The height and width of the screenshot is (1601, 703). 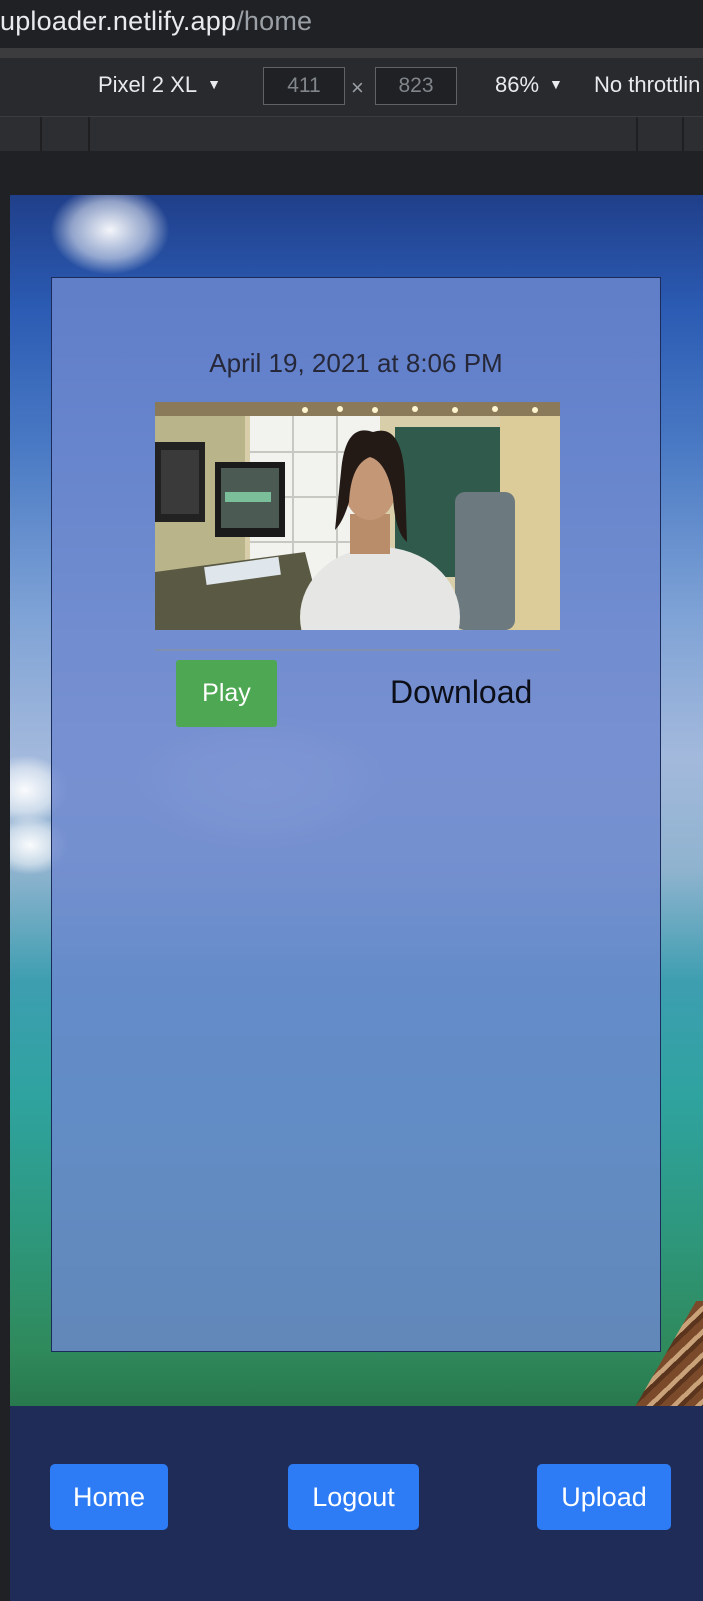 What do you see at coordinates (109, 1497) in the screenshot?
I see `home-button: Home` at bounding box center [109, 1497].